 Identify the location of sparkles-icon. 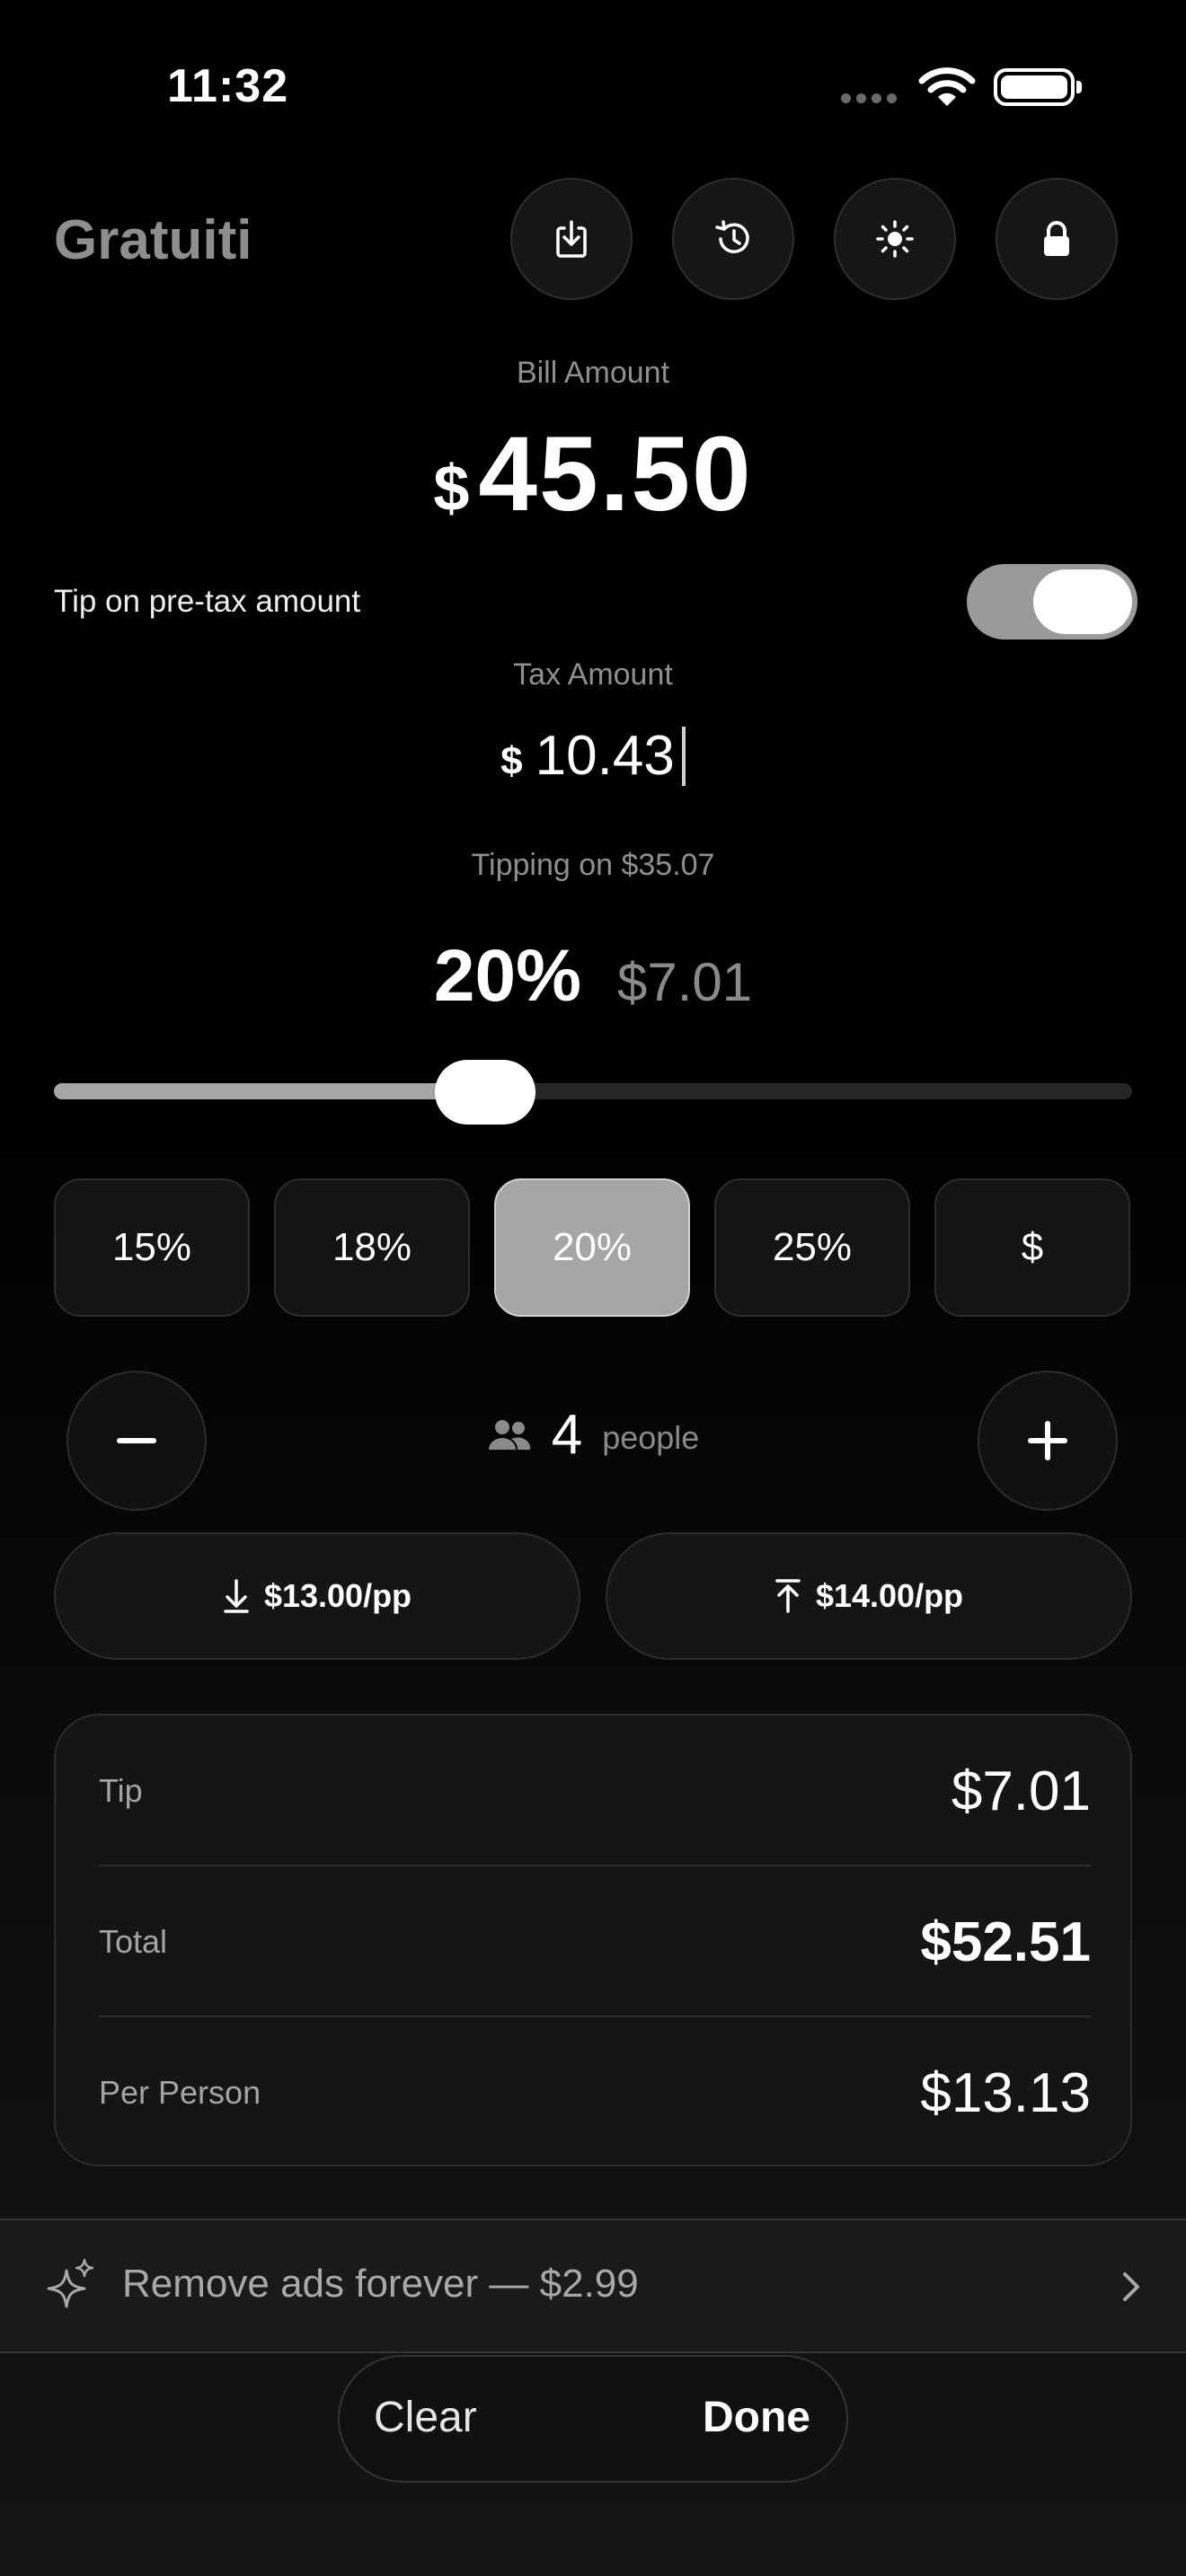
(70, 2287).